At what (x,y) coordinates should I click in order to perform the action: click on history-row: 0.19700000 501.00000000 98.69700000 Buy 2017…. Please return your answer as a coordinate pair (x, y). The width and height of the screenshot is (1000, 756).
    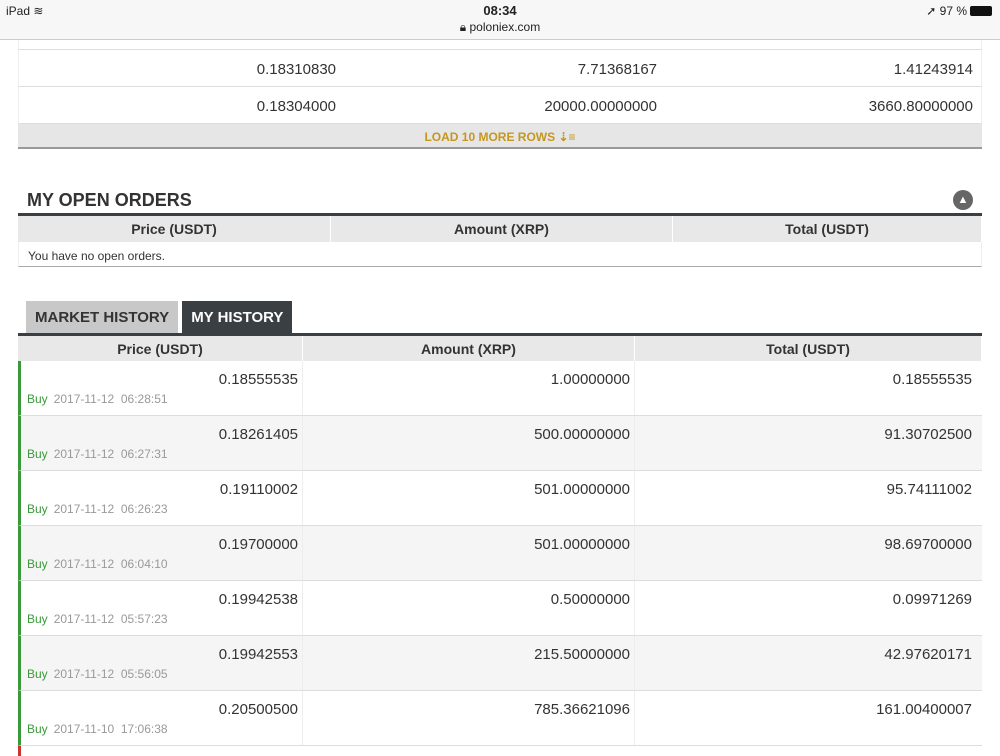
    Looking at the image, I should click on (500, 553).